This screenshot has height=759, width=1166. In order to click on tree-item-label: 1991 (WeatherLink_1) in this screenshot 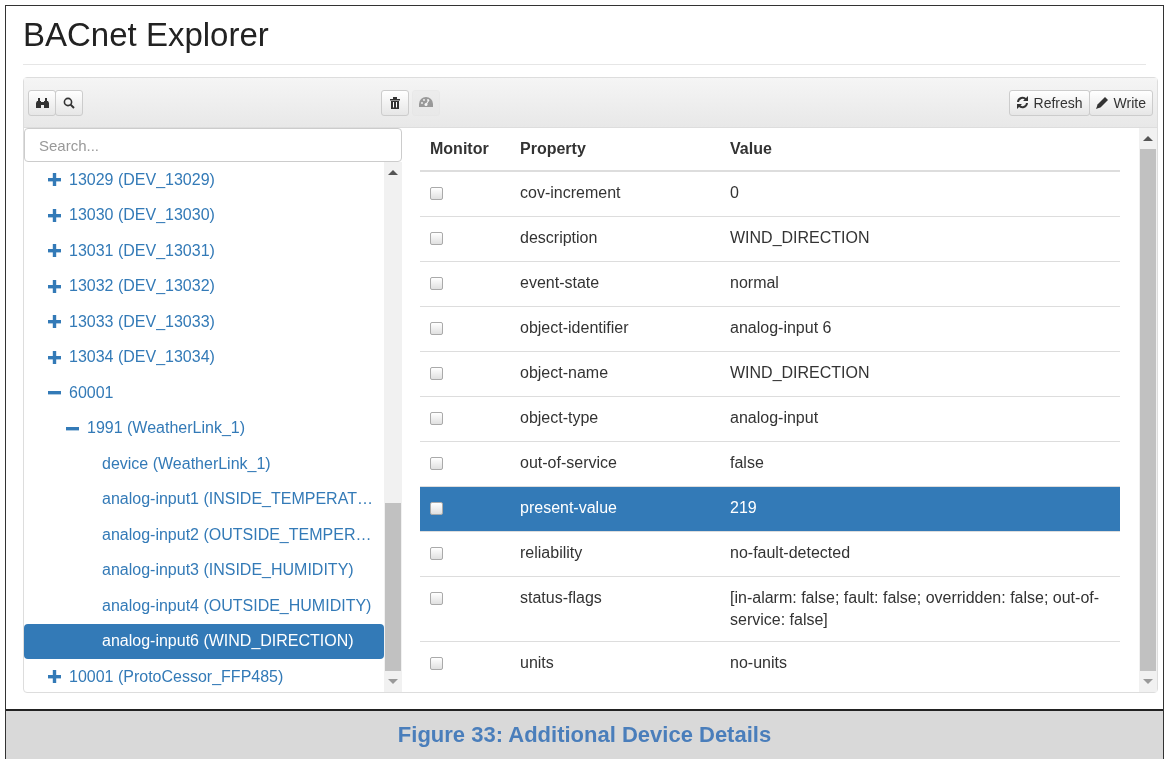, I will do `click(166, 428)`.